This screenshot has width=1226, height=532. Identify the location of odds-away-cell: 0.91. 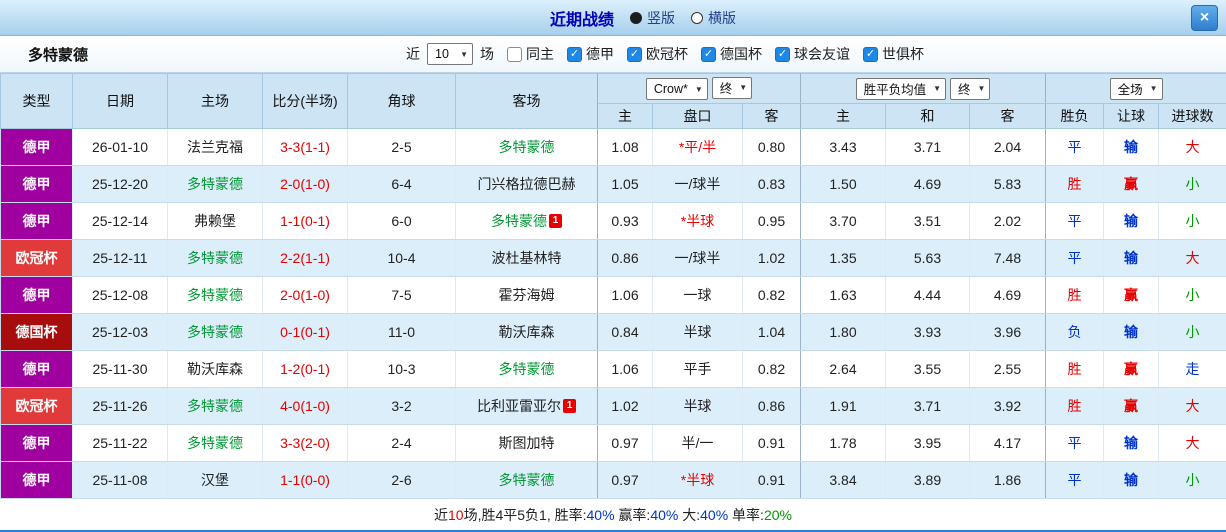
(771, 443).